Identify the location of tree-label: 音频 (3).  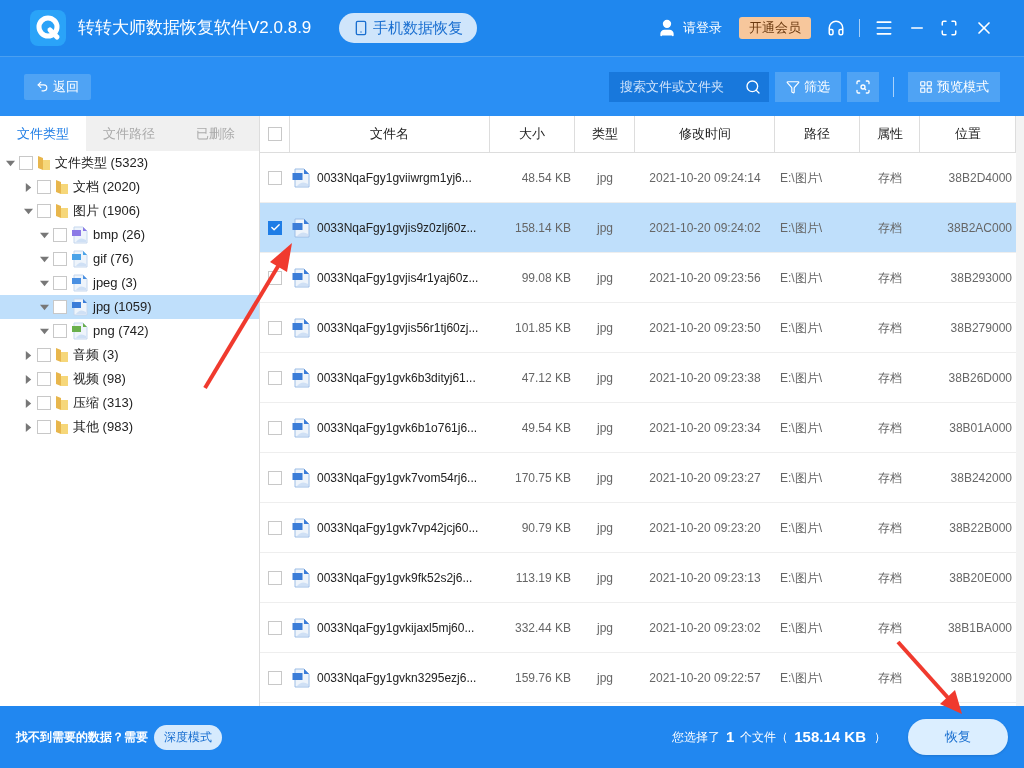
(96, 355).